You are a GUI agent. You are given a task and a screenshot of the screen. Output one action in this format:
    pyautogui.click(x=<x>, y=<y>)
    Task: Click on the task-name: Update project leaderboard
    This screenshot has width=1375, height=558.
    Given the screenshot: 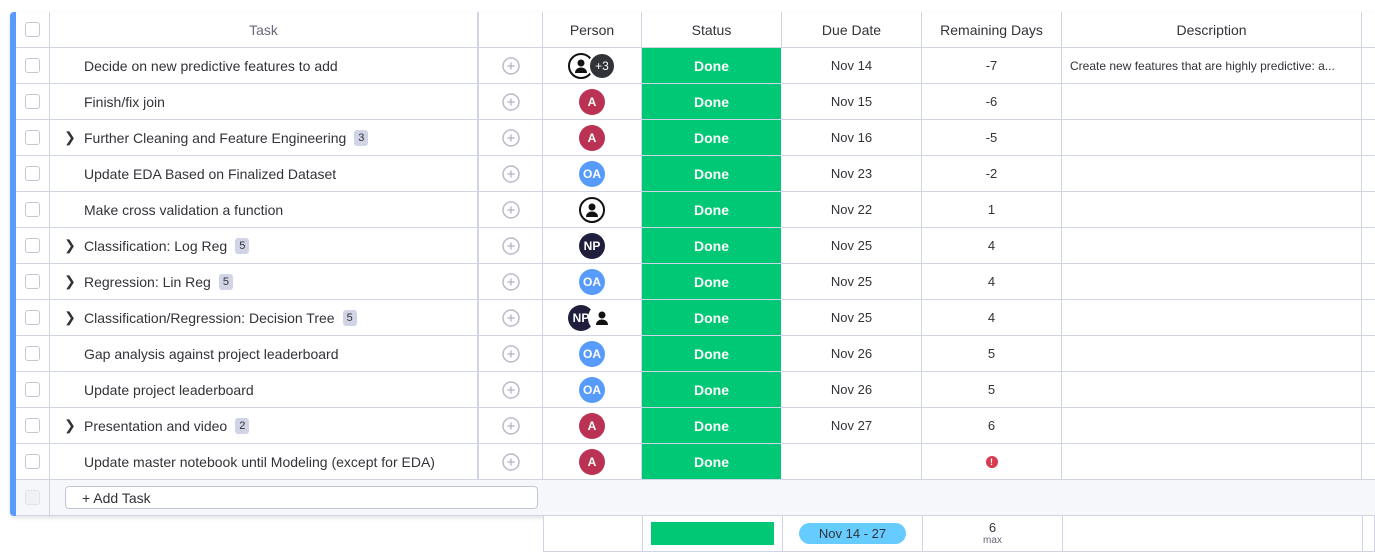 What is the action you would take?
    pyautogui.click(x=169, y=390)
    